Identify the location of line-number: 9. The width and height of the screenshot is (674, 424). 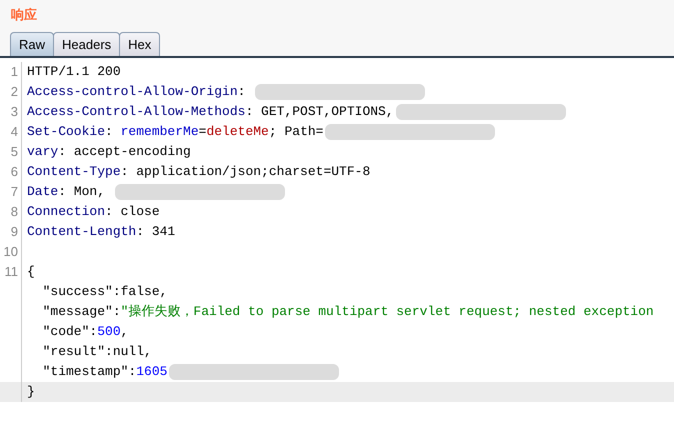
(14, 231).